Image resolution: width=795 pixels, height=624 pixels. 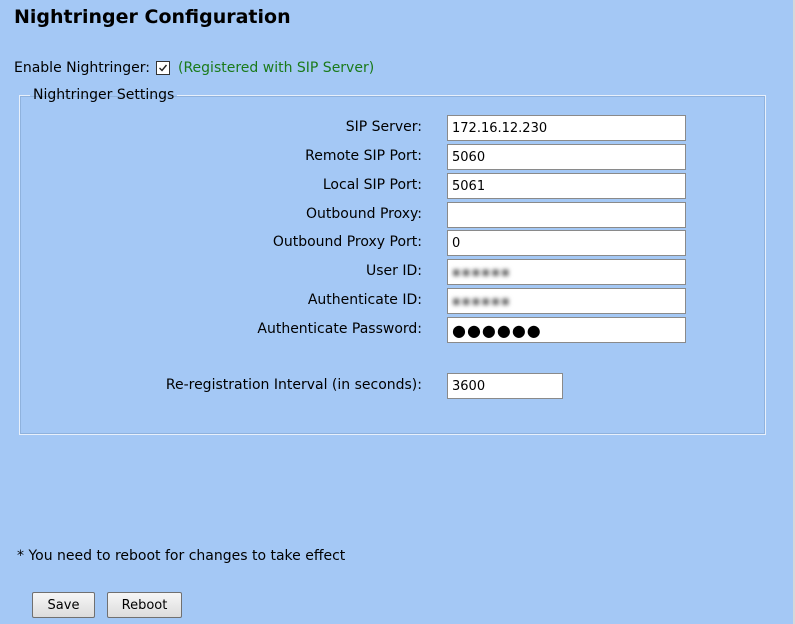 I want to click on sip-server-row: SIP Server:, so click(x=397, y=128).